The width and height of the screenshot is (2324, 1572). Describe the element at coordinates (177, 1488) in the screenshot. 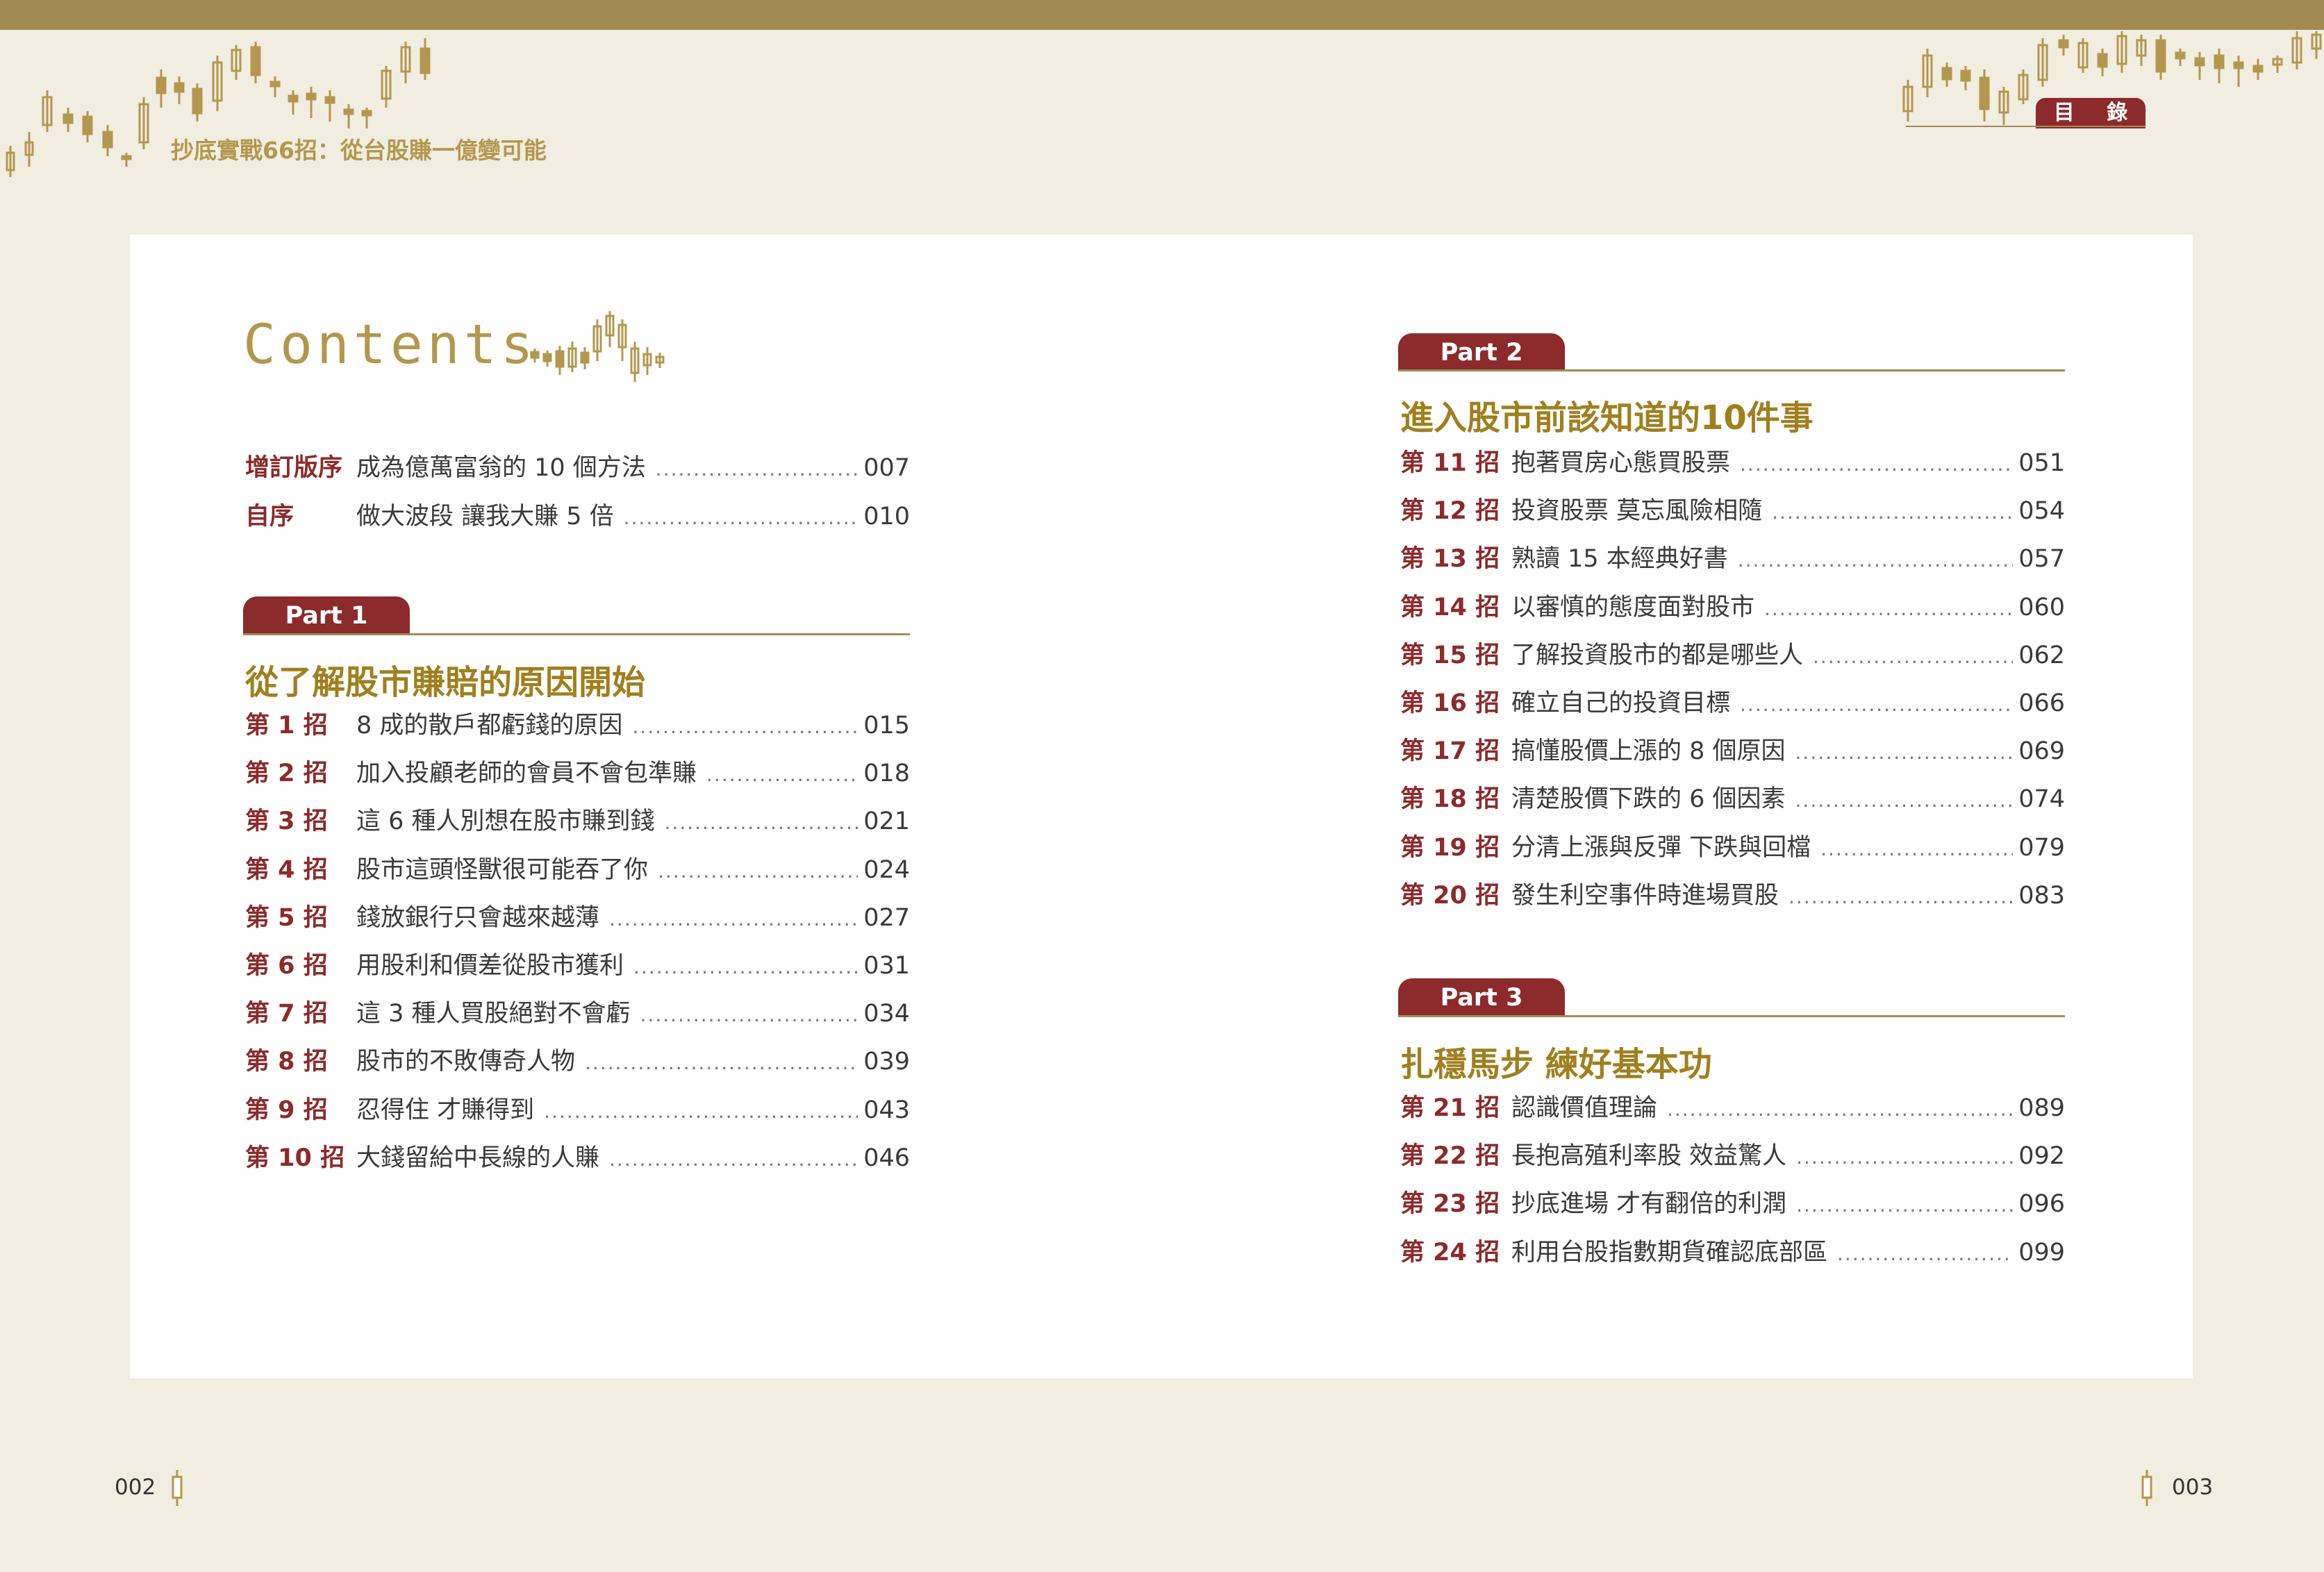

I see `candlestick-icon` at that location.